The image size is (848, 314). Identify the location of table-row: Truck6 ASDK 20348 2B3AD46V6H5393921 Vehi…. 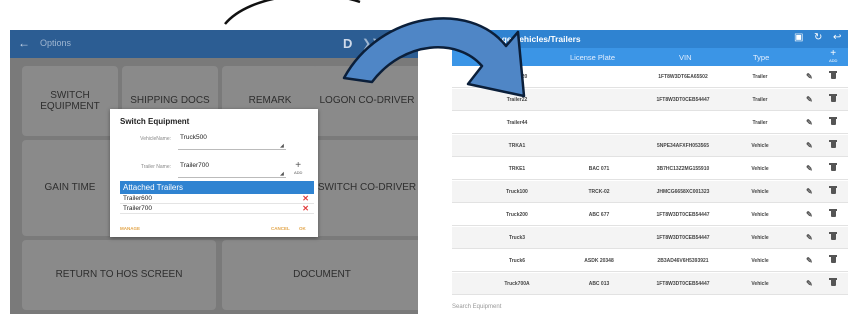
(650, 261).